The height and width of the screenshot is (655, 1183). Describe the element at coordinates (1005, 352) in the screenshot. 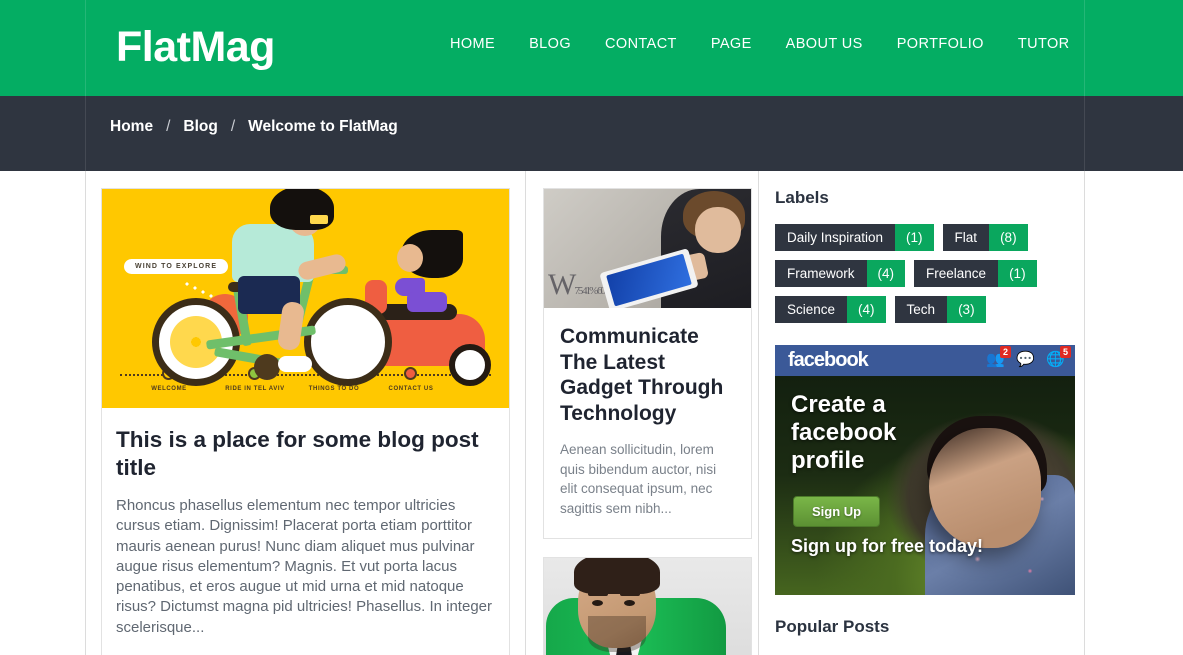

I see `friends-badge-count: 2` at that location.